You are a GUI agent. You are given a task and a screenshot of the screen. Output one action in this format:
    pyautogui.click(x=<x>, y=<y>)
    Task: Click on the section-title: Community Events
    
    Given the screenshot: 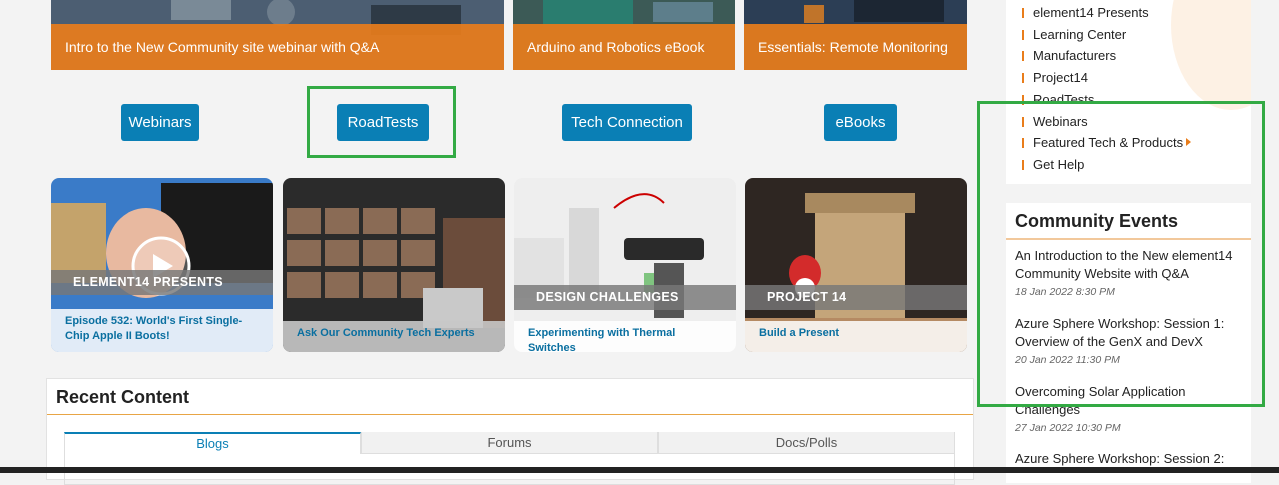 What is the action you would take?
    pyautogui.click(x=1097, y=221)
    